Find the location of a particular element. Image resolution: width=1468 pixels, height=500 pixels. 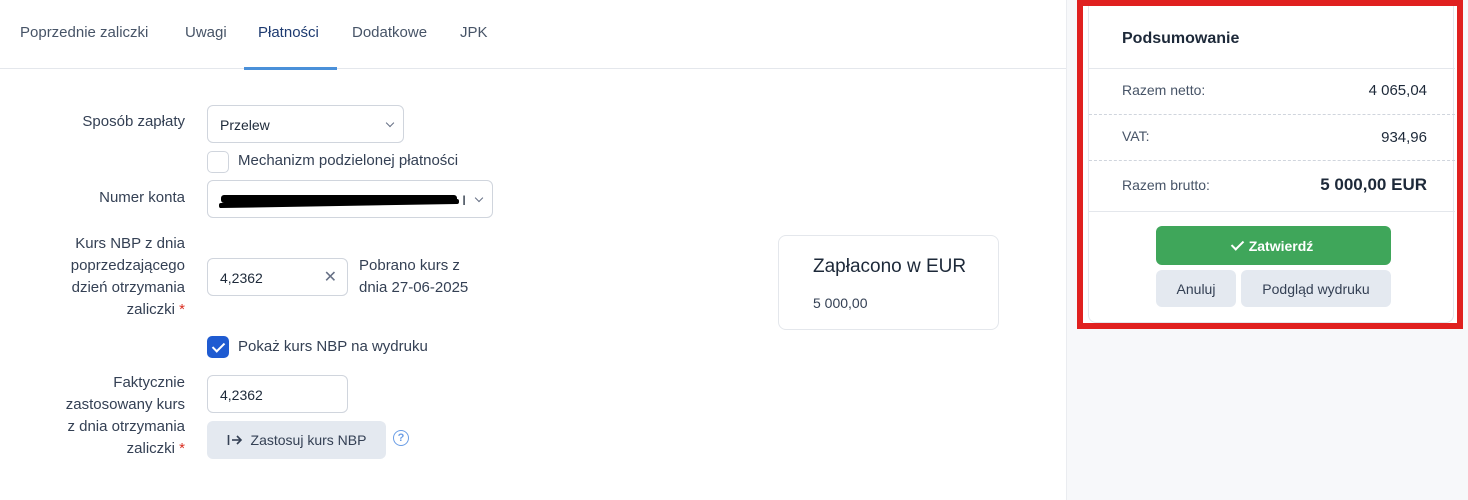

print-preview-button: Podgląd wydruku is located at coordinates (1316, 288).